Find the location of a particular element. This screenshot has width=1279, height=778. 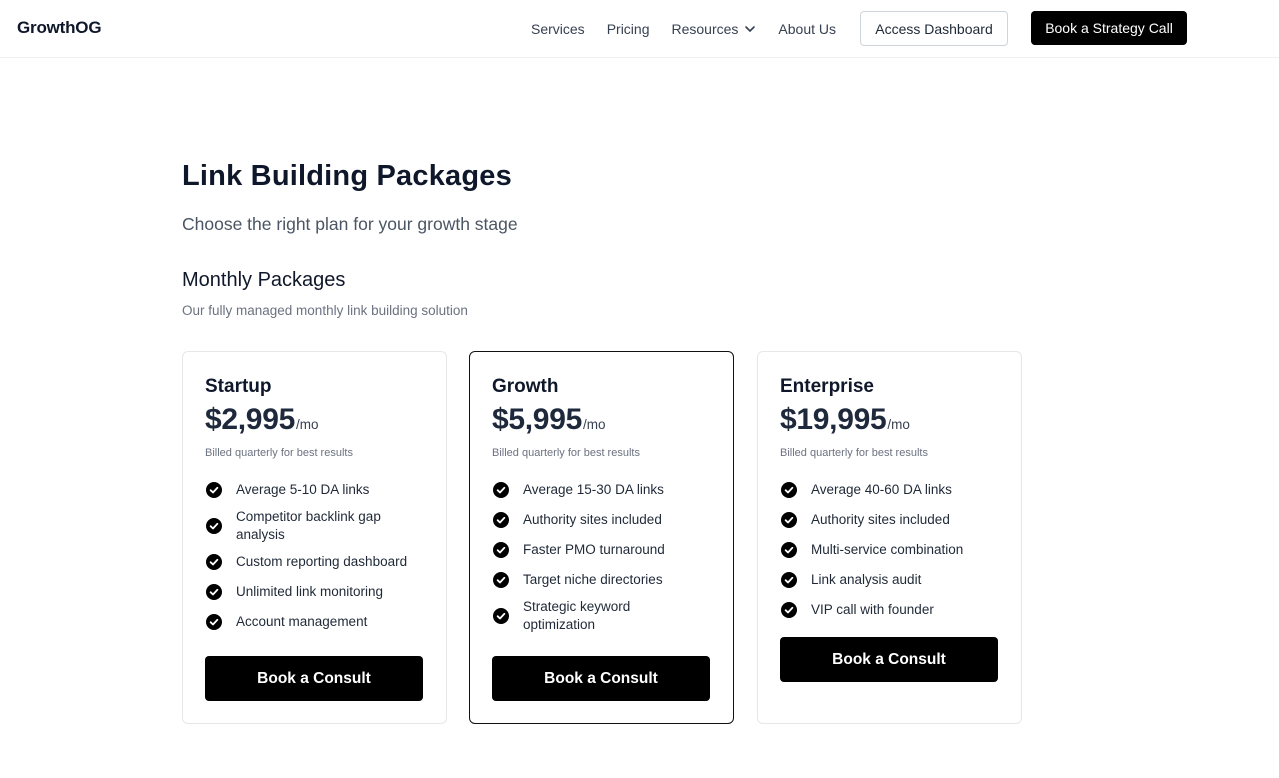

feature-text: Average 15-30 DA links is located at coordinates (593, 489).